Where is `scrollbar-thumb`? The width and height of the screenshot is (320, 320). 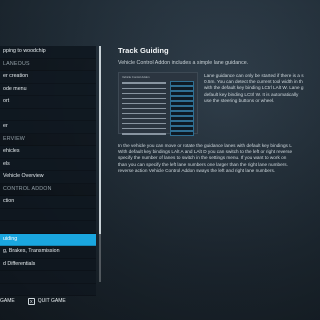 scrollbar-thumb is located at coordinates (100, 140).